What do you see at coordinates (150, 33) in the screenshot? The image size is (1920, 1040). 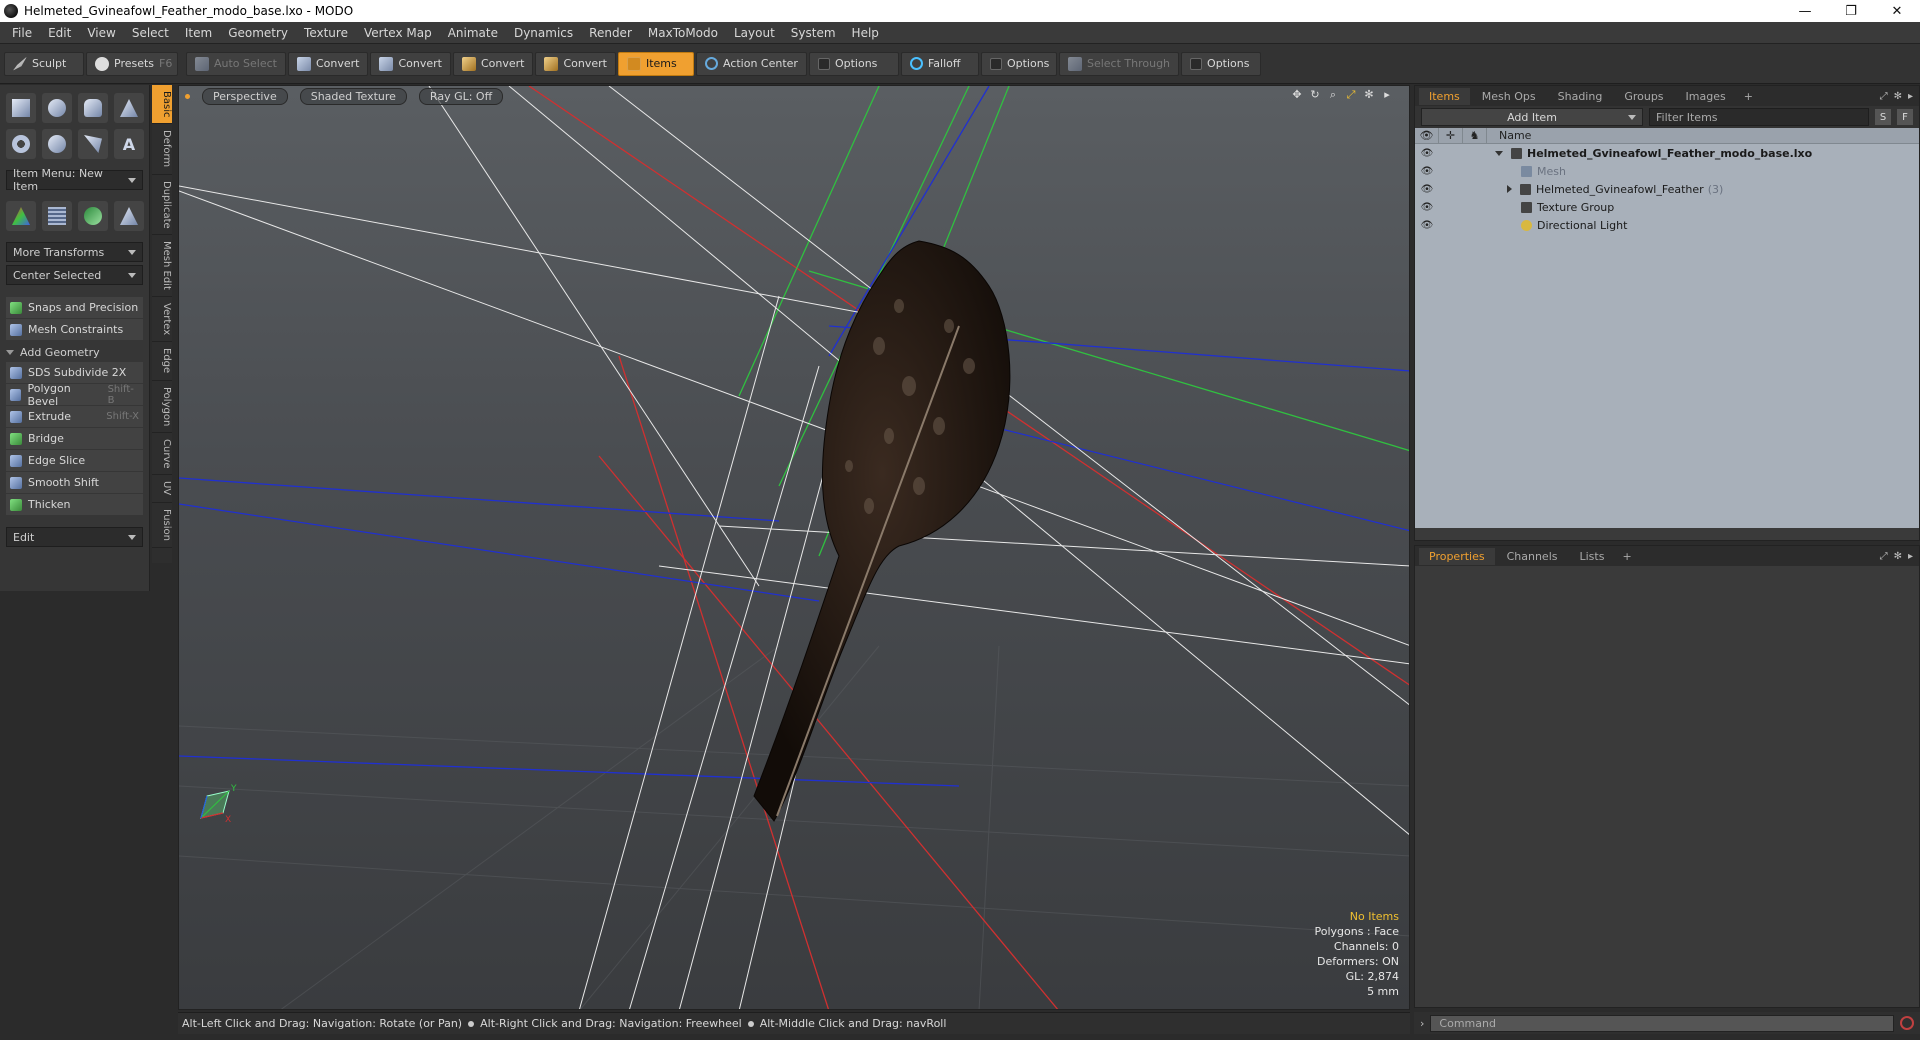 I see `menu-select: Select` at bounding box center [150, 33].